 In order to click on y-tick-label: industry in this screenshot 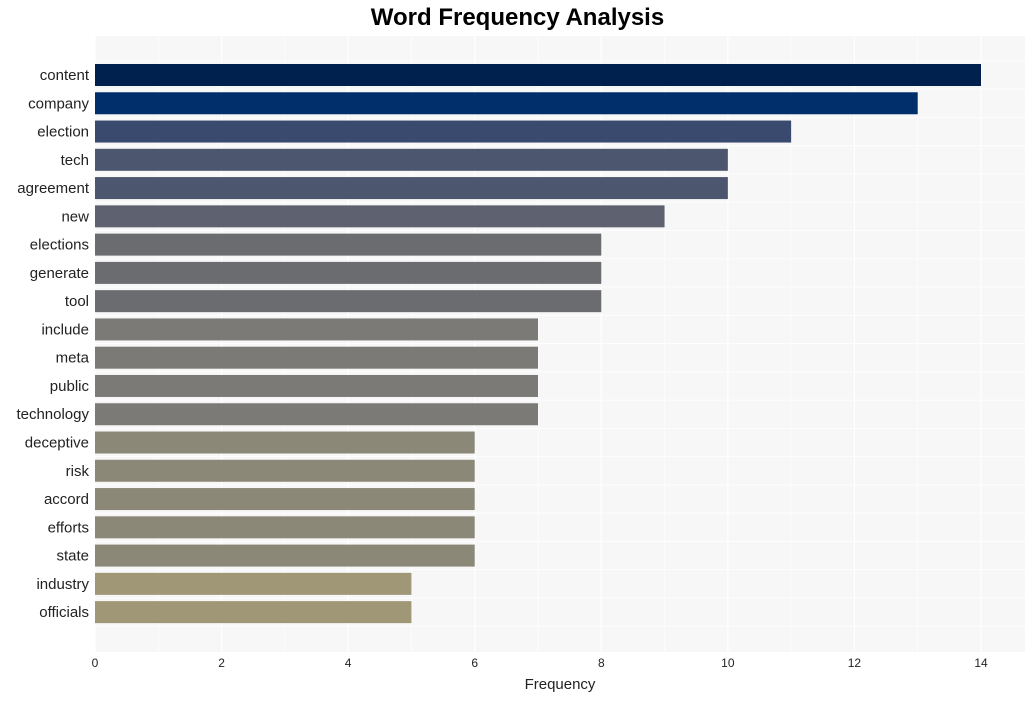, I will do `click(62, 584)`.